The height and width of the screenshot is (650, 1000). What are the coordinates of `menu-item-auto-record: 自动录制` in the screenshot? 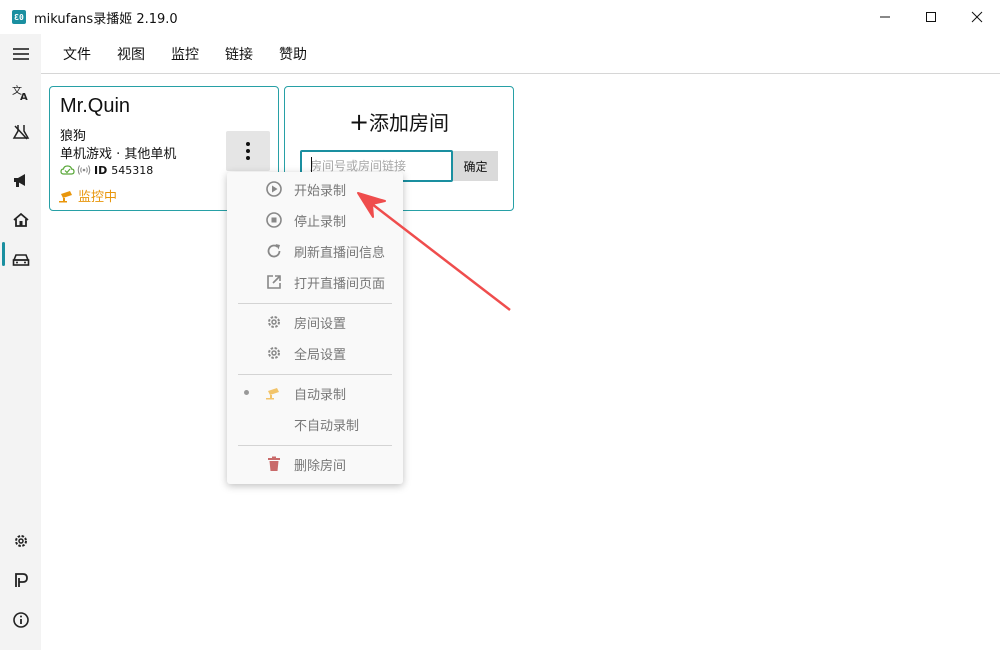 It's located at (315, 393).